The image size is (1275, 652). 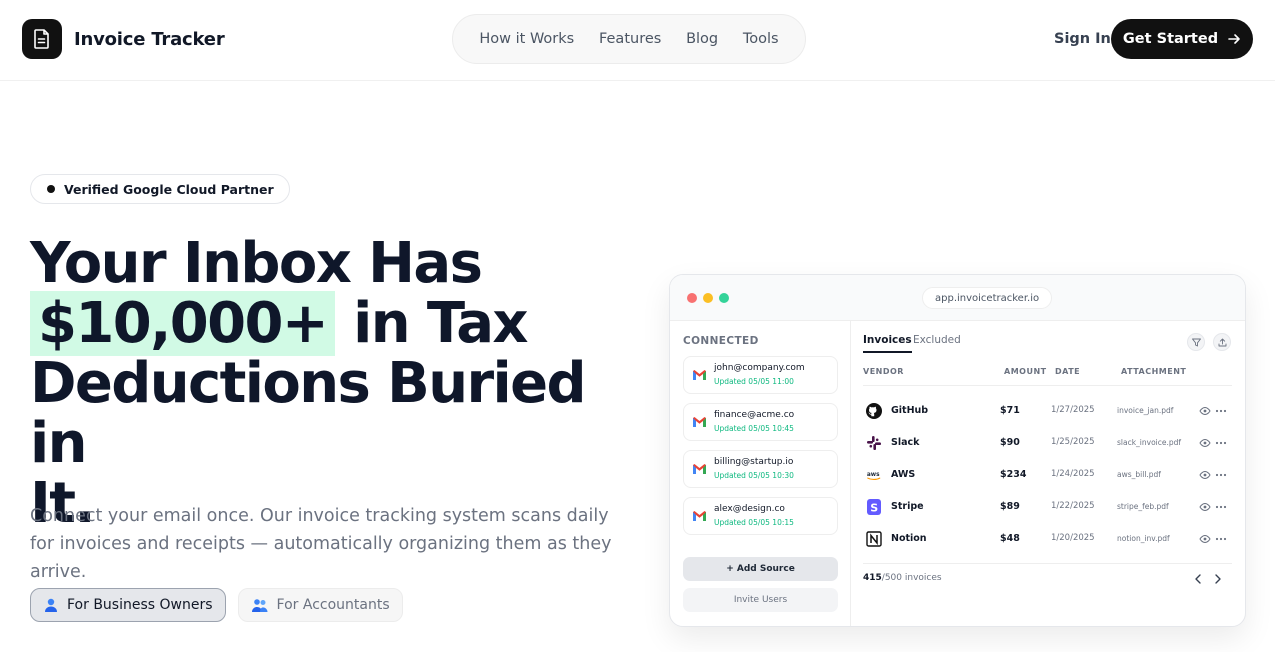 I want to click on person-icon, so click(x=51, y=605).